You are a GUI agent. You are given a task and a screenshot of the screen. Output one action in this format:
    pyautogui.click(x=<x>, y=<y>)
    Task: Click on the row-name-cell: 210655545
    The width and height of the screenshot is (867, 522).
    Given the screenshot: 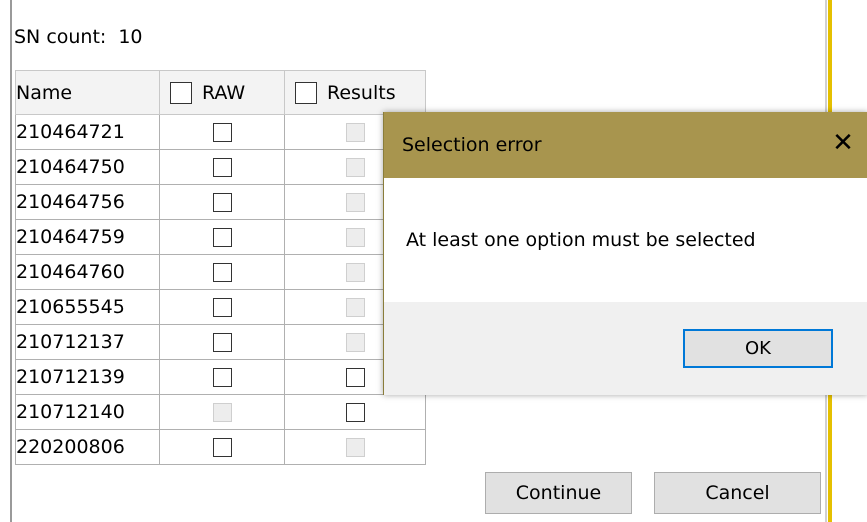 What is the action you would take?
    pyautogui.click(x=87, y=307)
    